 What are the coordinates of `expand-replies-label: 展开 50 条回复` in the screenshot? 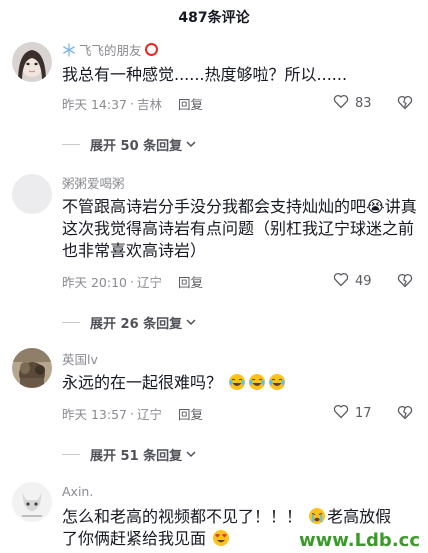 It's located at (136, 146).